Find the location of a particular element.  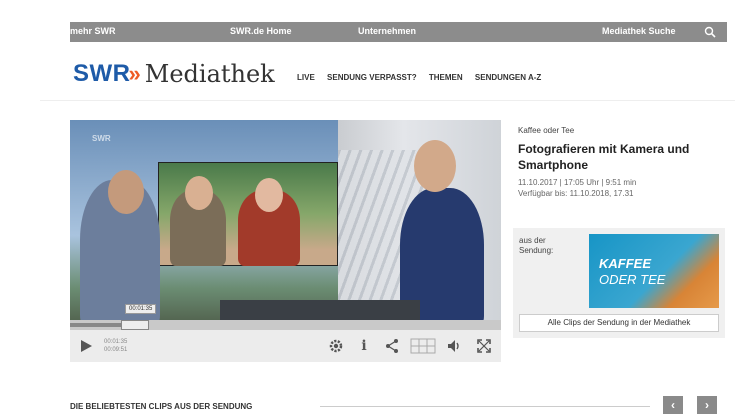

topbar-link-mediathek-suche: Mediathek Suche is located at coordinates (639, 31).